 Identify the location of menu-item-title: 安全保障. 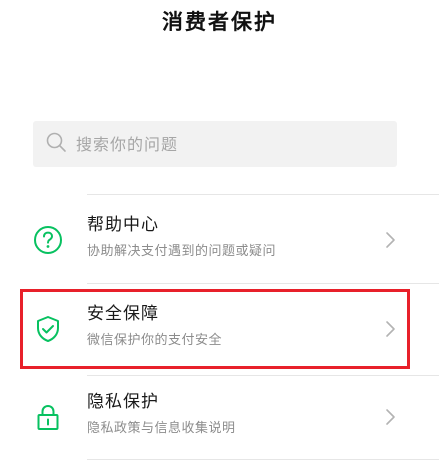
(123, 314).